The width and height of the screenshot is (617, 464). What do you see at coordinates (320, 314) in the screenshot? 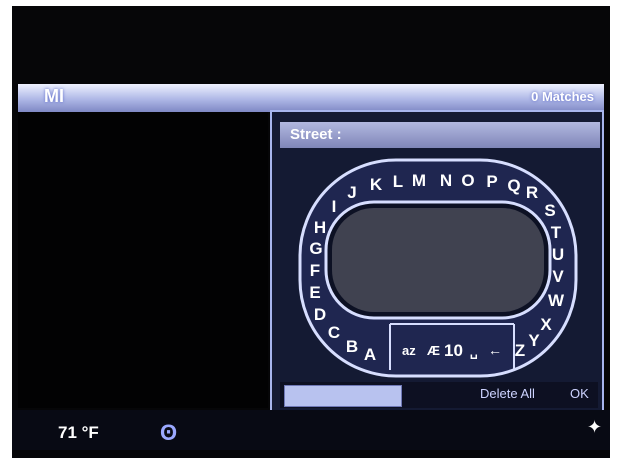
I see `key-d: D` at bounding box center [320, 314].